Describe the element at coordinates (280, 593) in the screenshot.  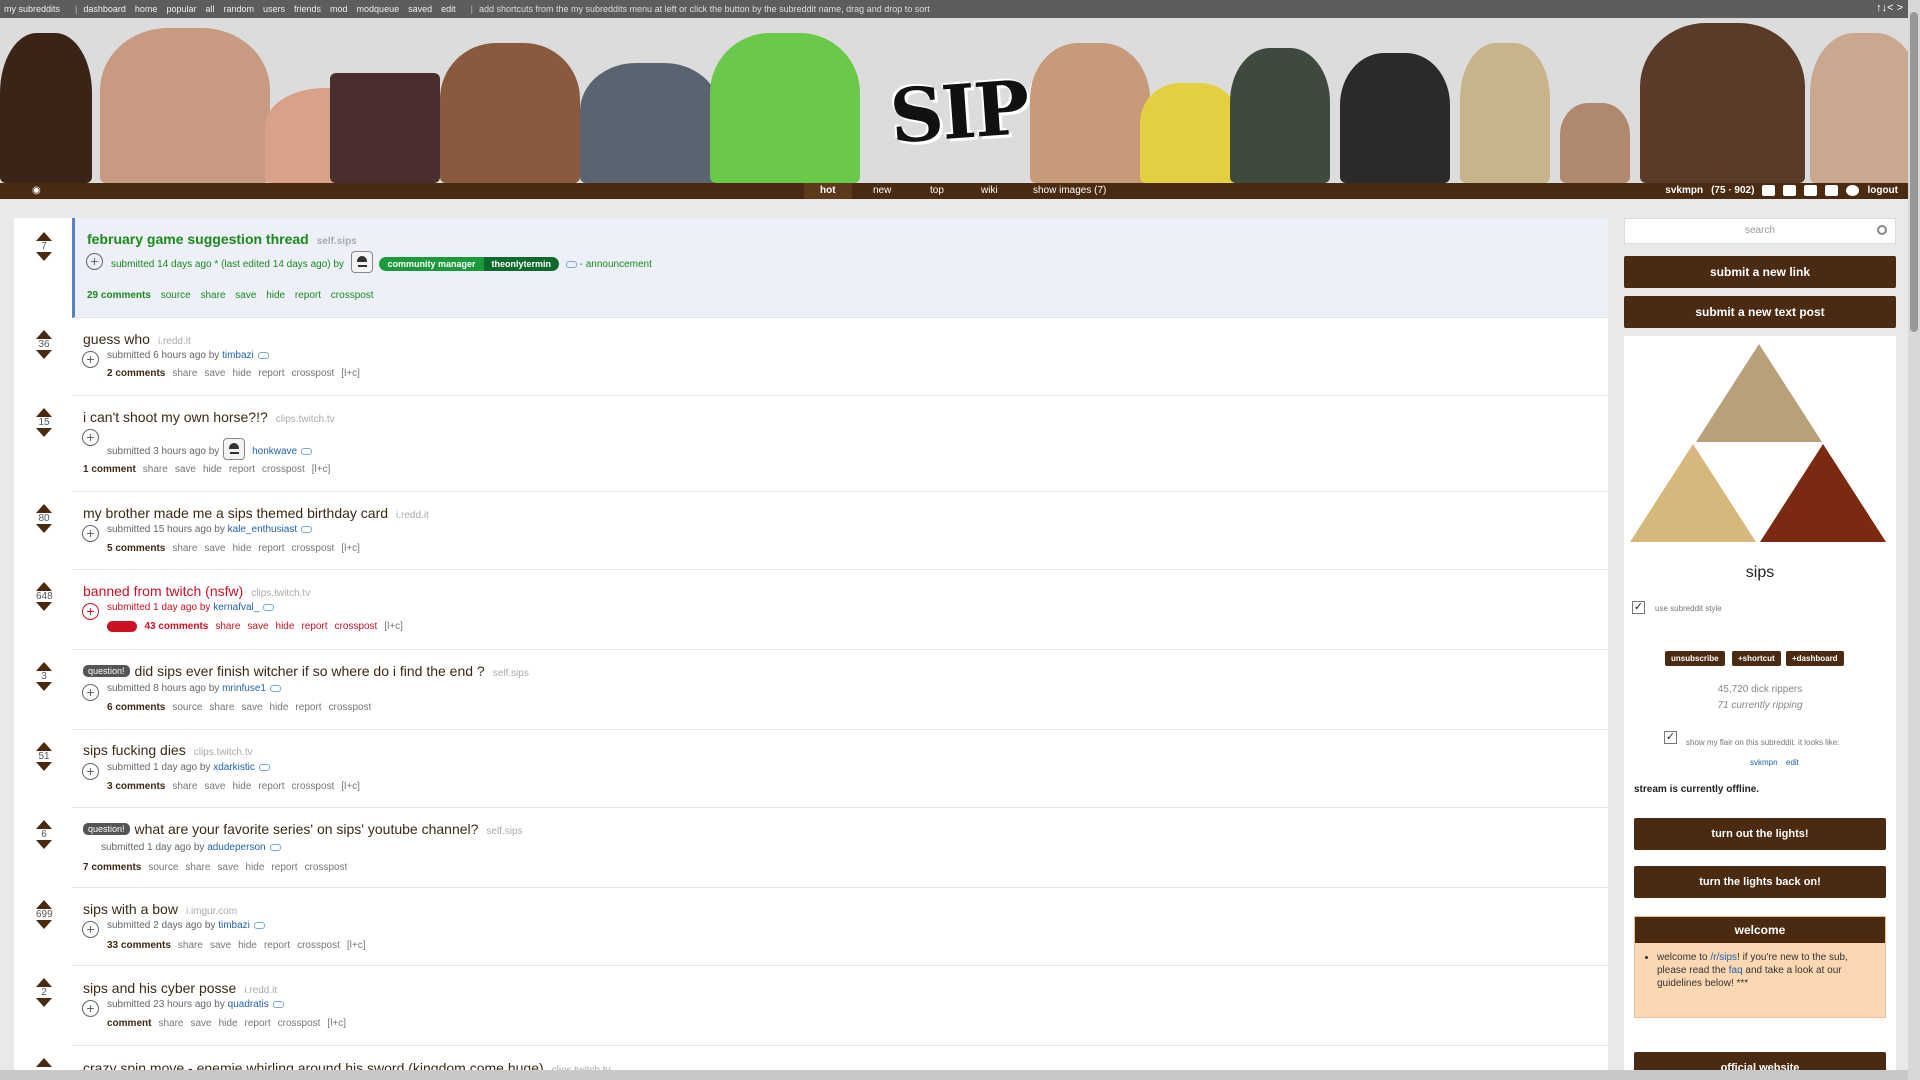
I see `domain: clips.twitch.tv` at that location.